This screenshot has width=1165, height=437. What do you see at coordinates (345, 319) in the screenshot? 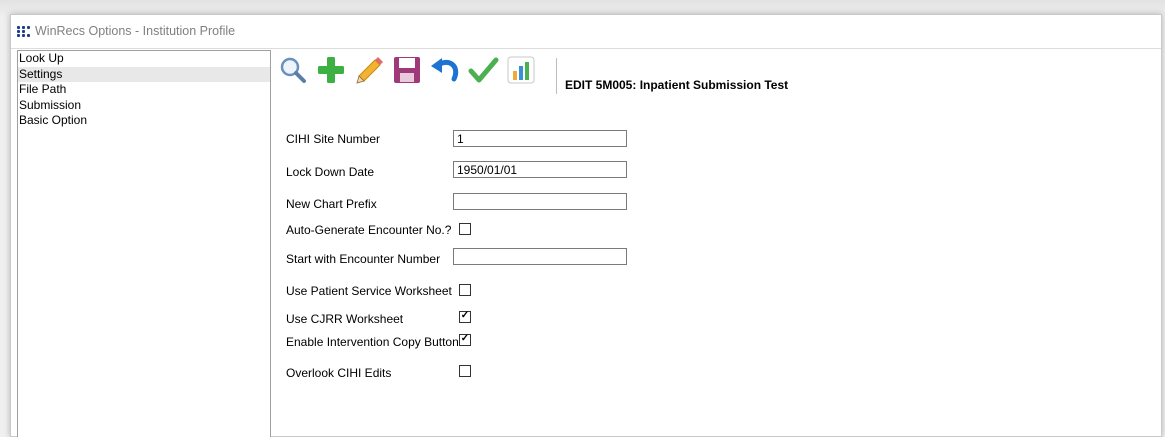
I see `use-cjrr-worksheet-label: Use CJRR Worksheet` at bounding box center [345, 319].